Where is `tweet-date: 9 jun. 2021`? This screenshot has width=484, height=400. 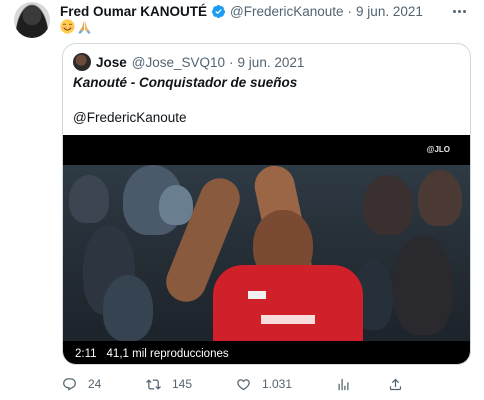
tweet-date: 9 jun. 2021 is located at coordinates (389, 11).